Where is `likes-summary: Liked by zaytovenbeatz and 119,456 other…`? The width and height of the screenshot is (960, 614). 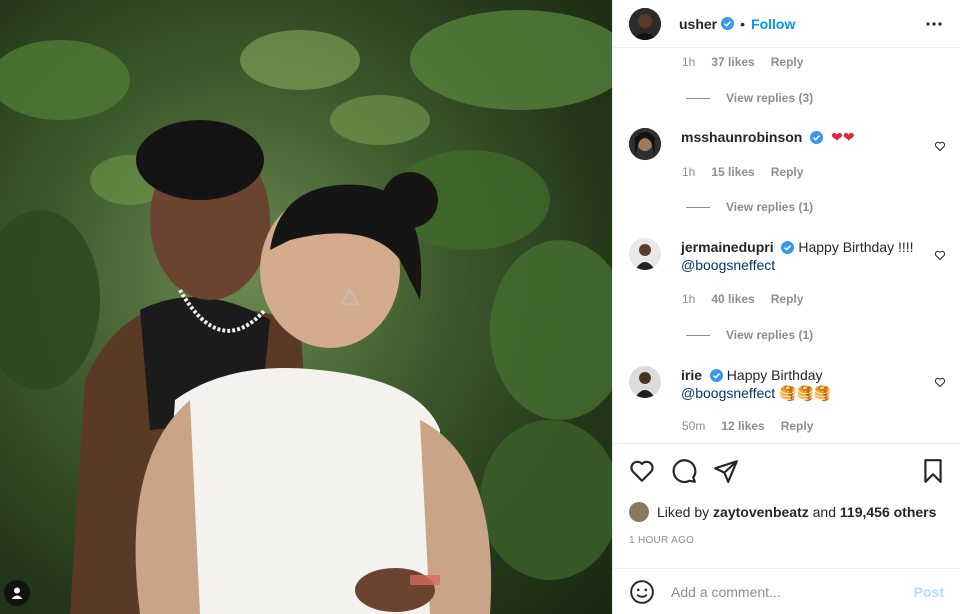
likes-summary: Liked by zaytovenbeatz and 119,456 other… is located at coordinates (782, 512).